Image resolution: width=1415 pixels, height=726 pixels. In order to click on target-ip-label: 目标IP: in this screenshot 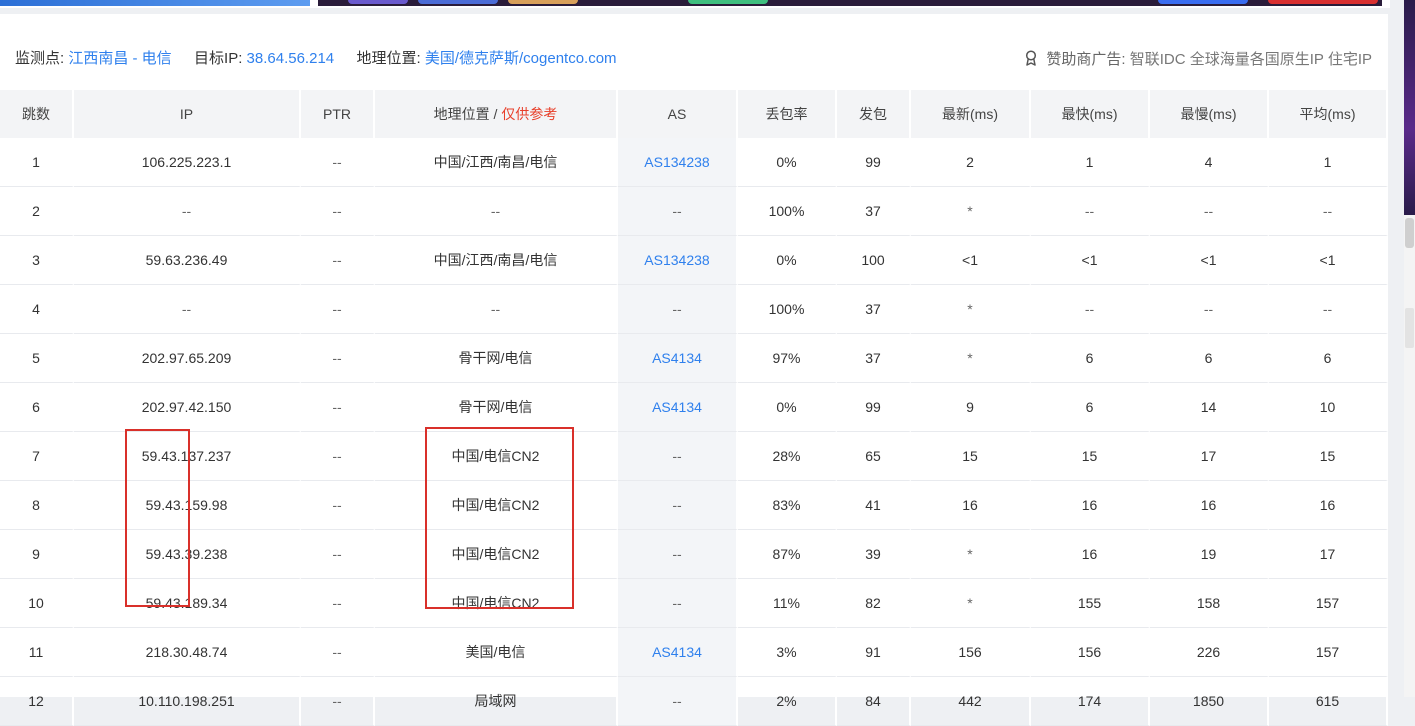, I will do `click(218, 58)`.